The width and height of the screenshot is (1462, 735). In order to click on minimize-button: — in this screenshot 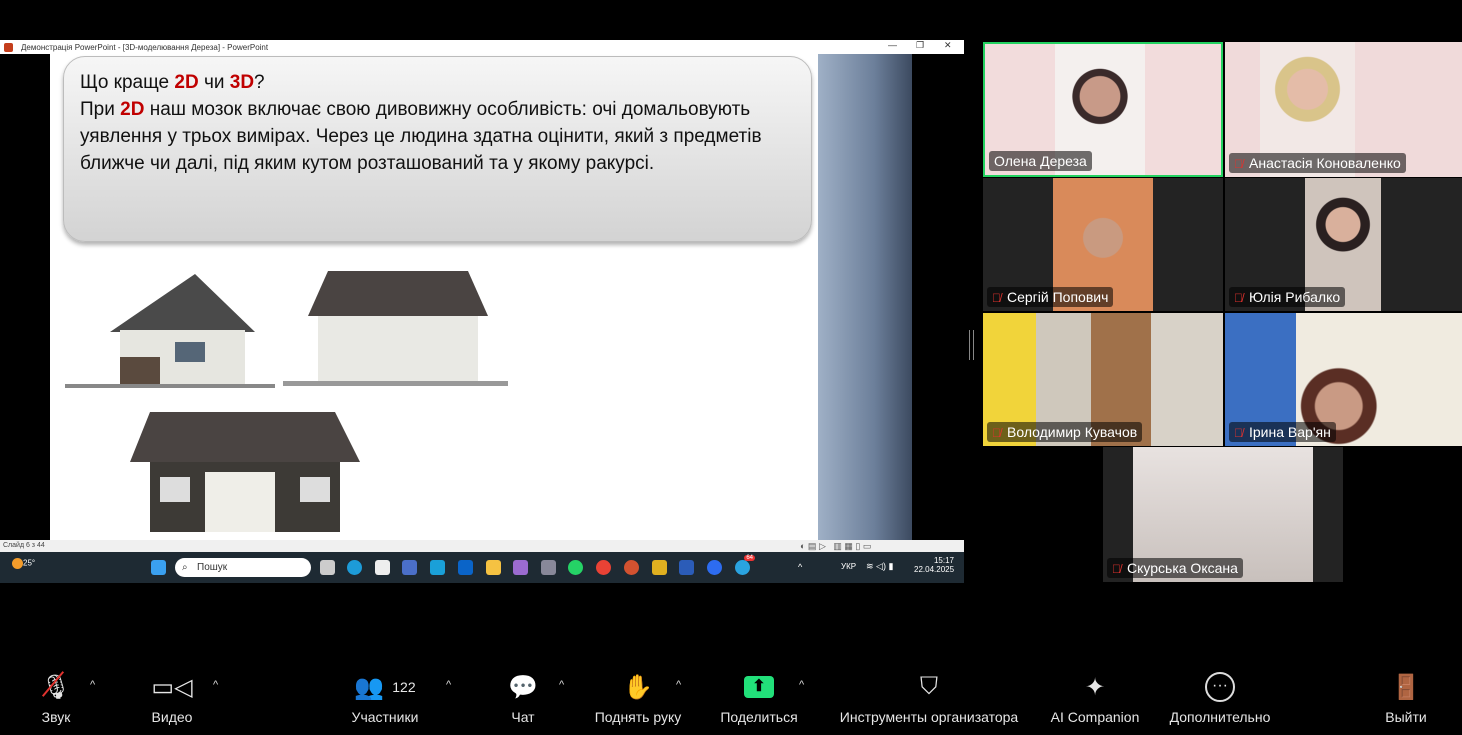, I will do `click(892, 45)`.